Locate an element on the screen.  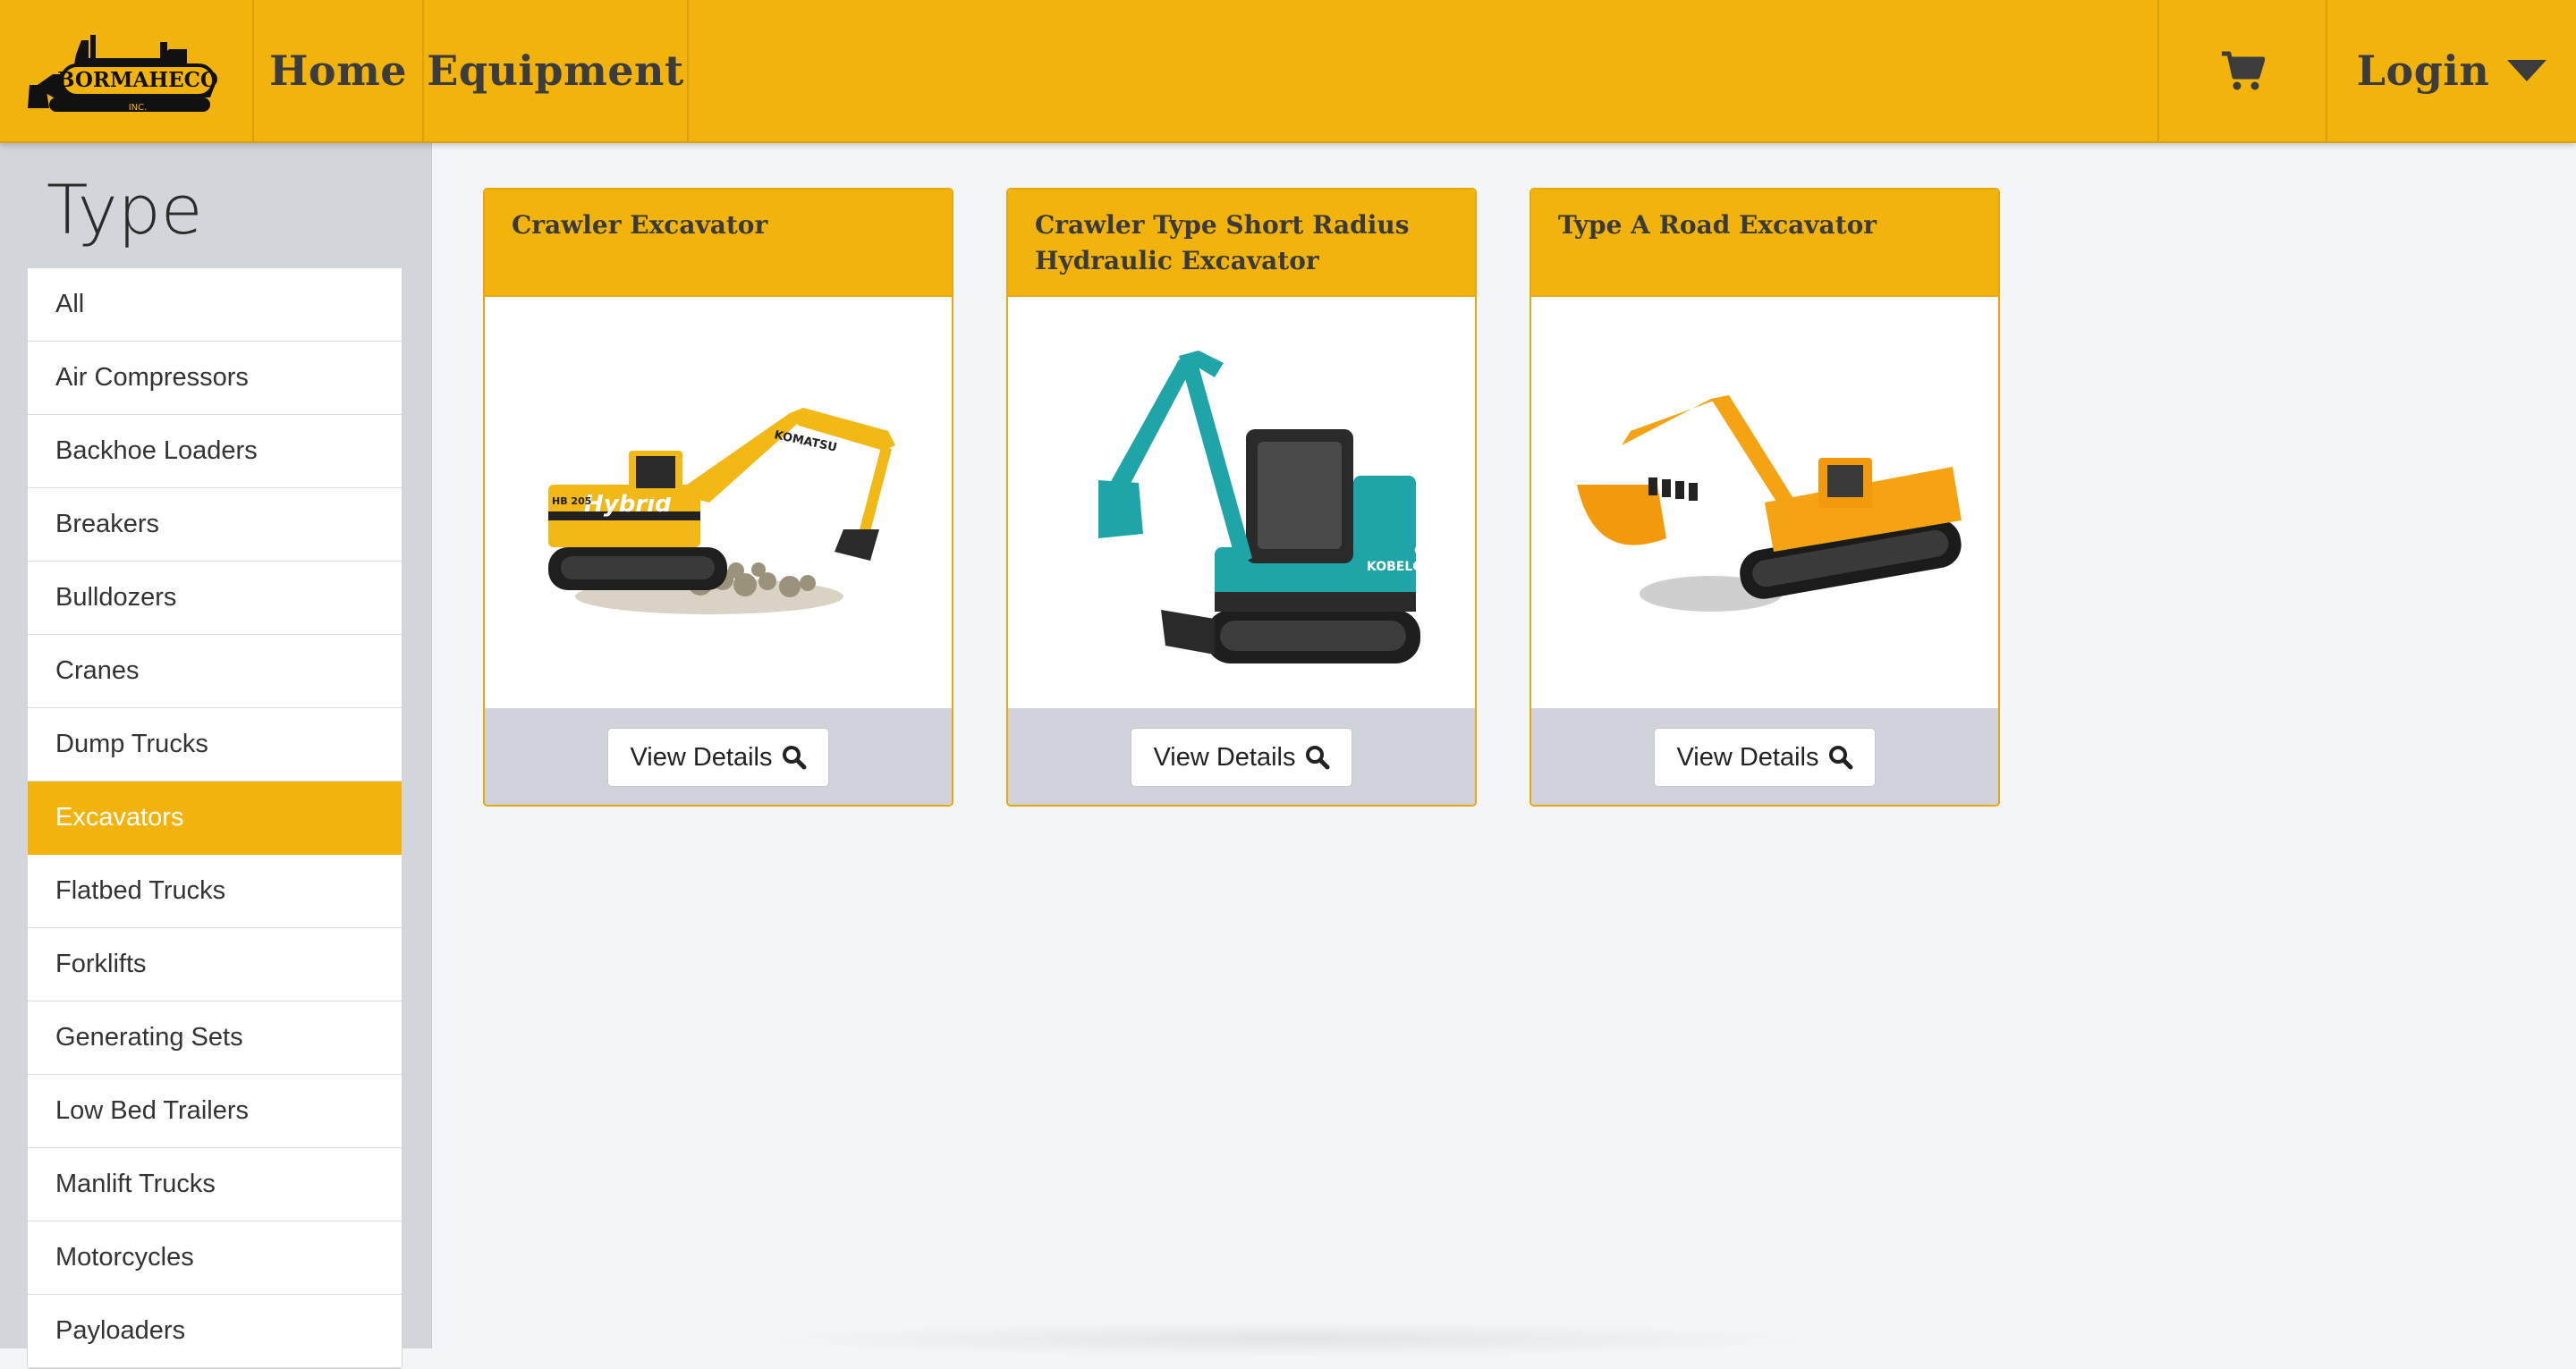
crawler-excavator-image: Hybrid HB 205 KOMATSU is located at coordinates (721, 511).